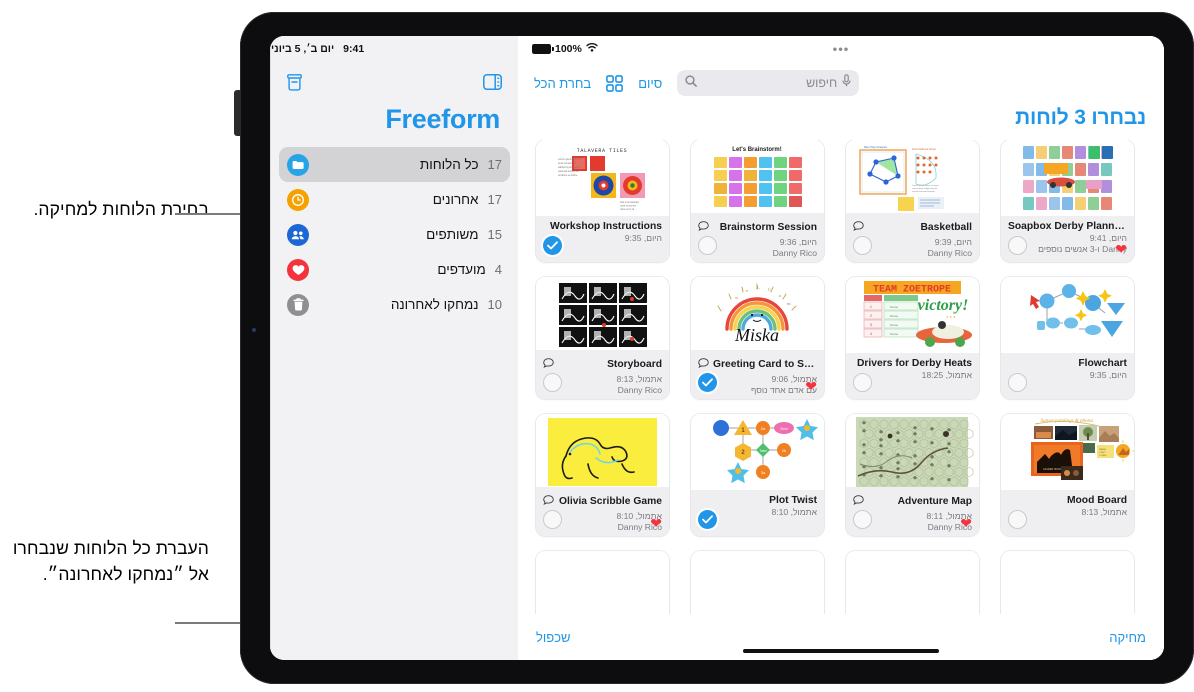  What do you see at coordinates (354, 49) in the screenshot?
I see `status-time: 9:41` at bounding box center [354, 49].